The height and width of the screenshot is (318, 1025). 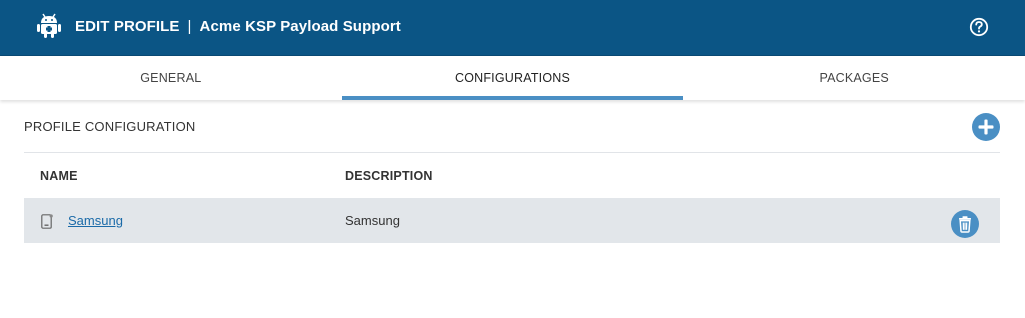 What do you see at coordinates (965, 224) in the screenshot?
I see `trash-icon` at bounding box center [965, 224].